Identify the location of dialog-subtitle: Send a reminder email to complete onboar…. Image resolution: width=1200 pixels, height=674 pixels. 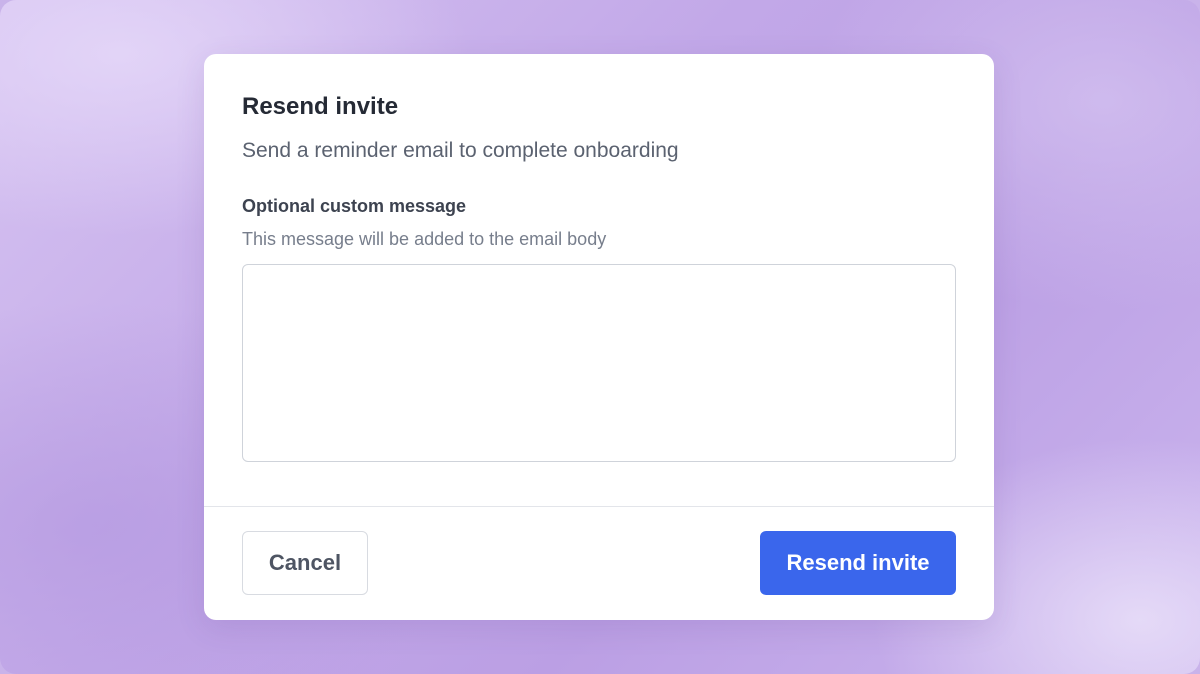
(460, 150).